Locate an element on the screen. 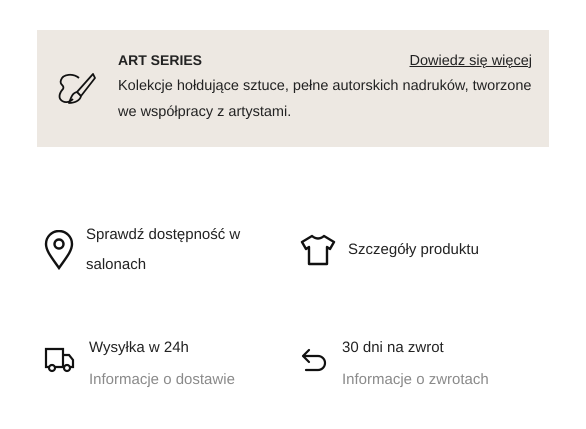  banner-title: ART SERIES is located at coordinates (160, 60).